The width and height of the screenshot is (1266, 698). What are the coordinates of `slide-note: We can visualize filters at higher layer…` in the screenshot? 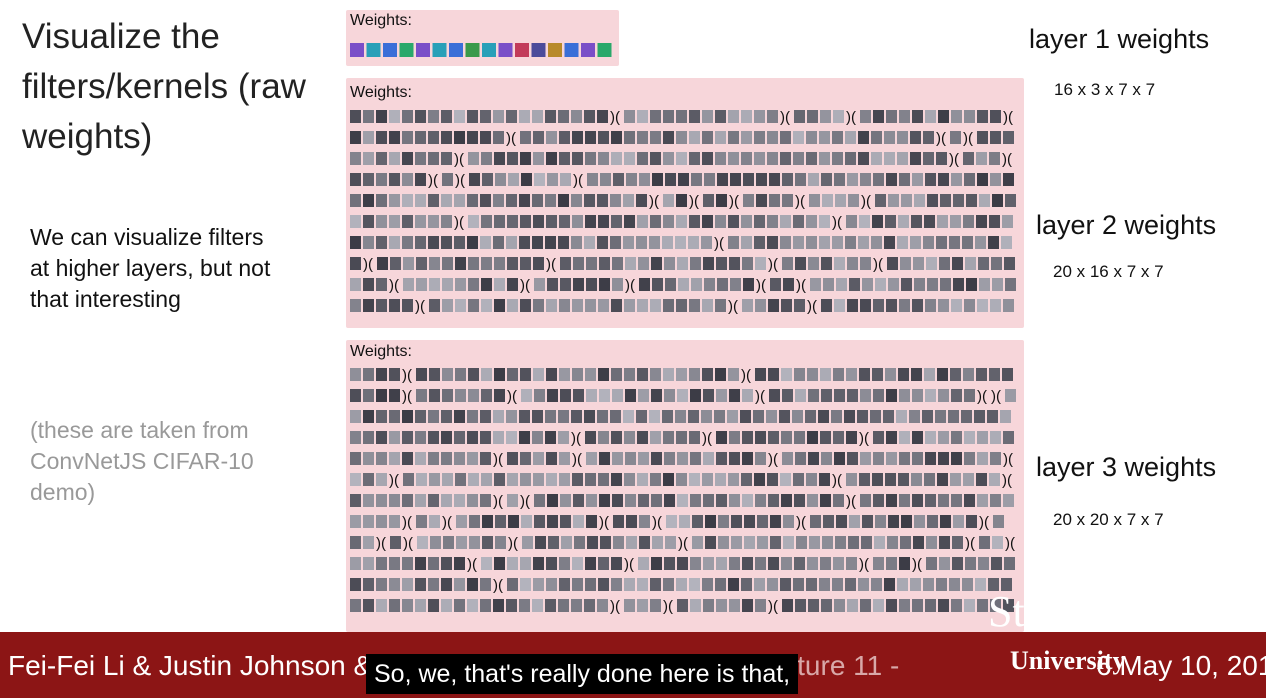 It's located at (150, 268).